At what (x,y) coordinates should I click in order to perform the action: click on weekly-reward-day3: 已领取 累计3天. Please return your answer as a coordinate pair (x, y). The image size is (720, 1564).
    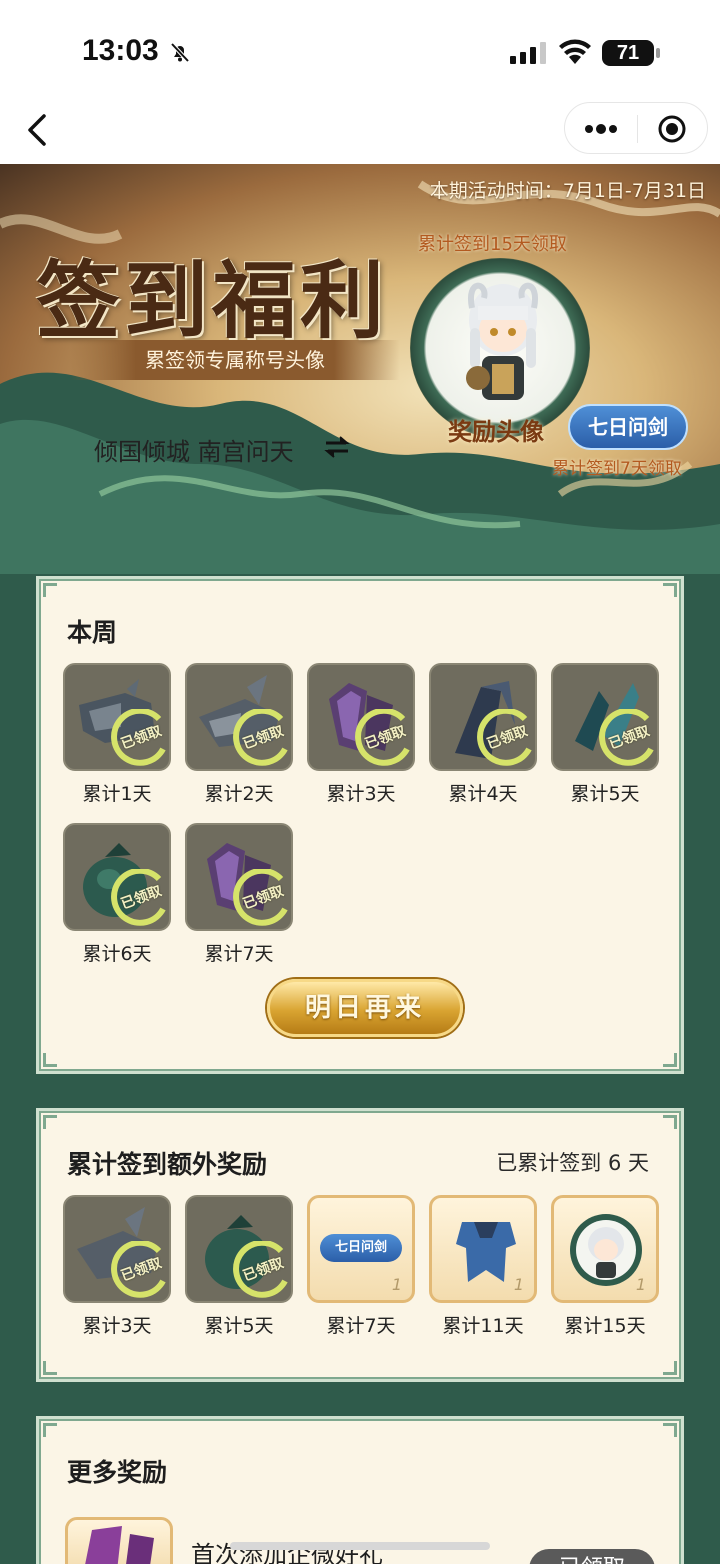
    Looking at the image, I should click on (361, 734).